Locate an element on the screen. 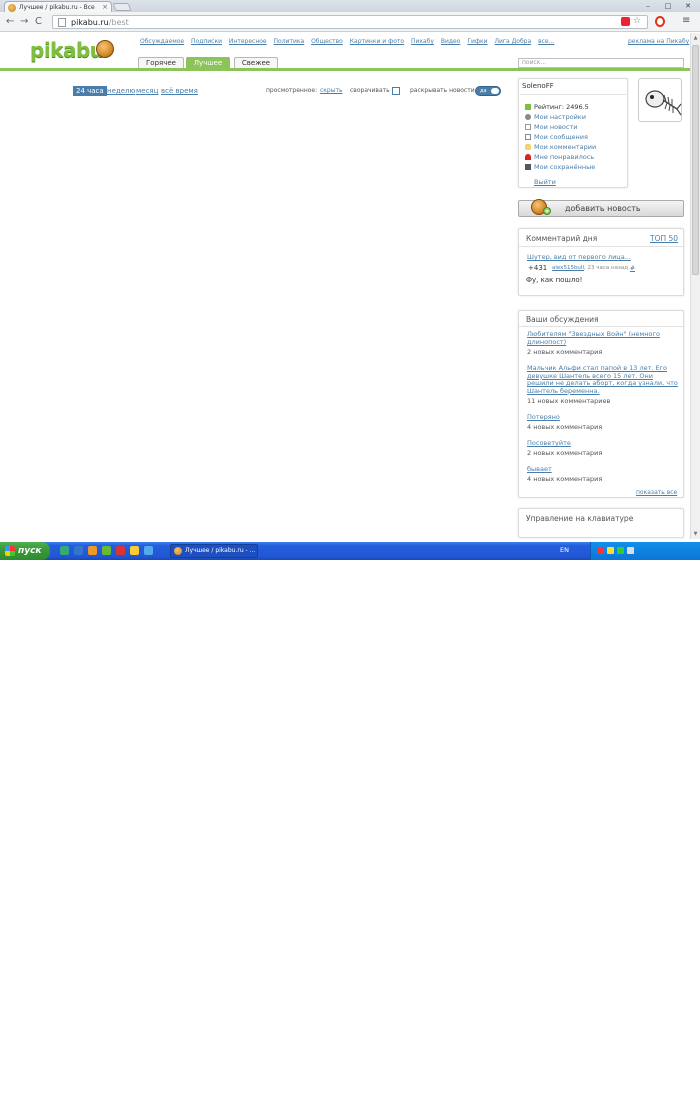 The height and width of the screenshot is (1096, 700). nav-link: Картинки и фото is located at coordinates (377, 41).